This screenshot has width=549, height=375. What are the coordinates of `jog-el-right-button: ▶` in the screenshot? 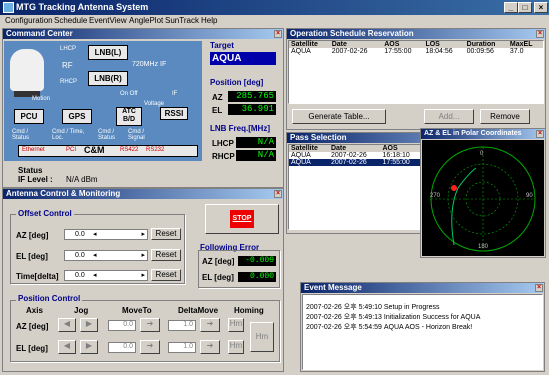 It's located at (89, 347).